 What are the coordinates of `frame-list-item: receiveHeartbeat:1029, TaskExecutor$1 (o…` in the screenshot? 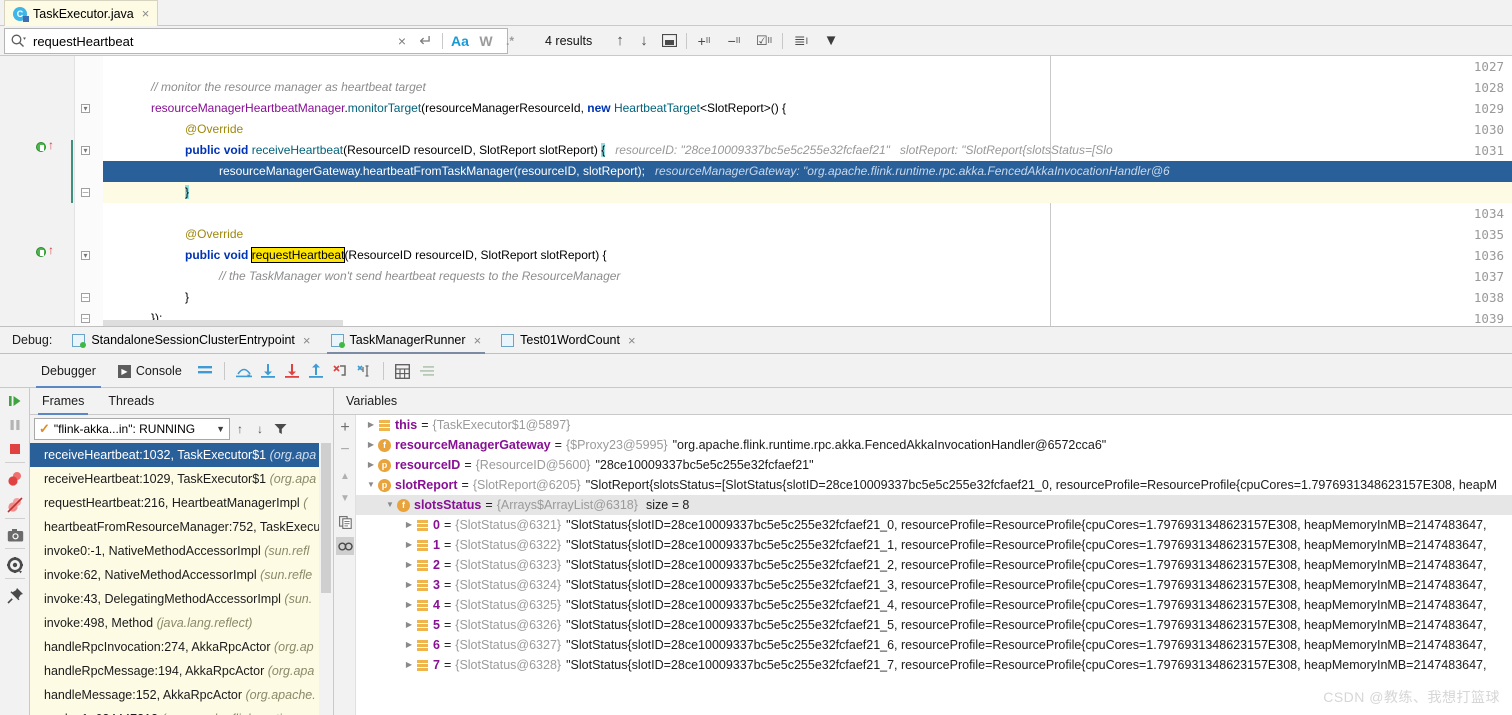 It's located at (174, 479).